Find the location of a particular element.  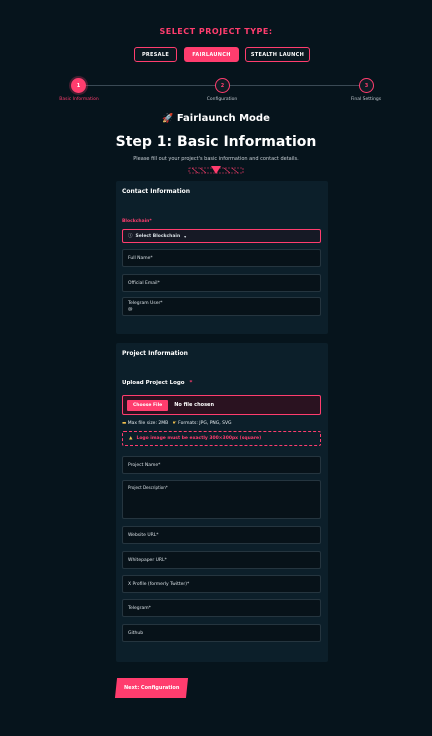

step-3-indicator: 3 is located at coordinates (366, 85).